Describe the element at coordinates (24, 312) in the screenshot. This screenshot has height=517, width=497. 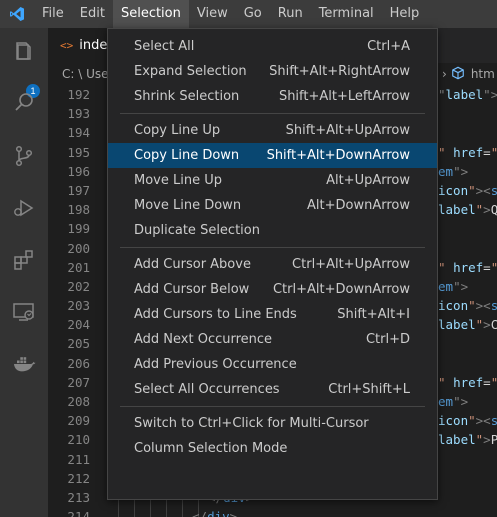
I see `remote-explorer-icon` at that location.